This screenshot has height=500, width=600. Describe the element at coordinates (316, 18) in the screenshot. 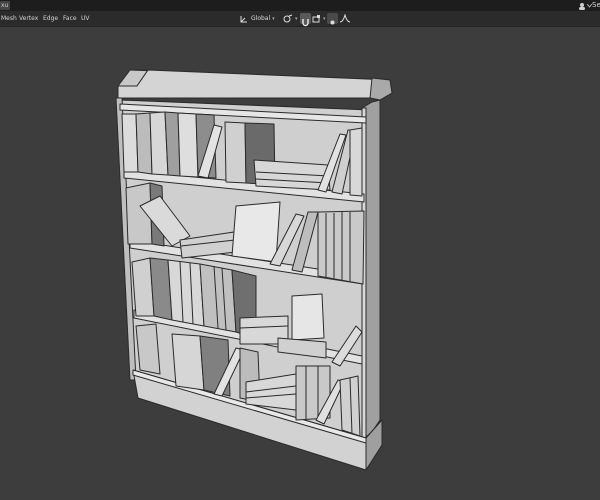

I see `snap-target-icon` at that location.